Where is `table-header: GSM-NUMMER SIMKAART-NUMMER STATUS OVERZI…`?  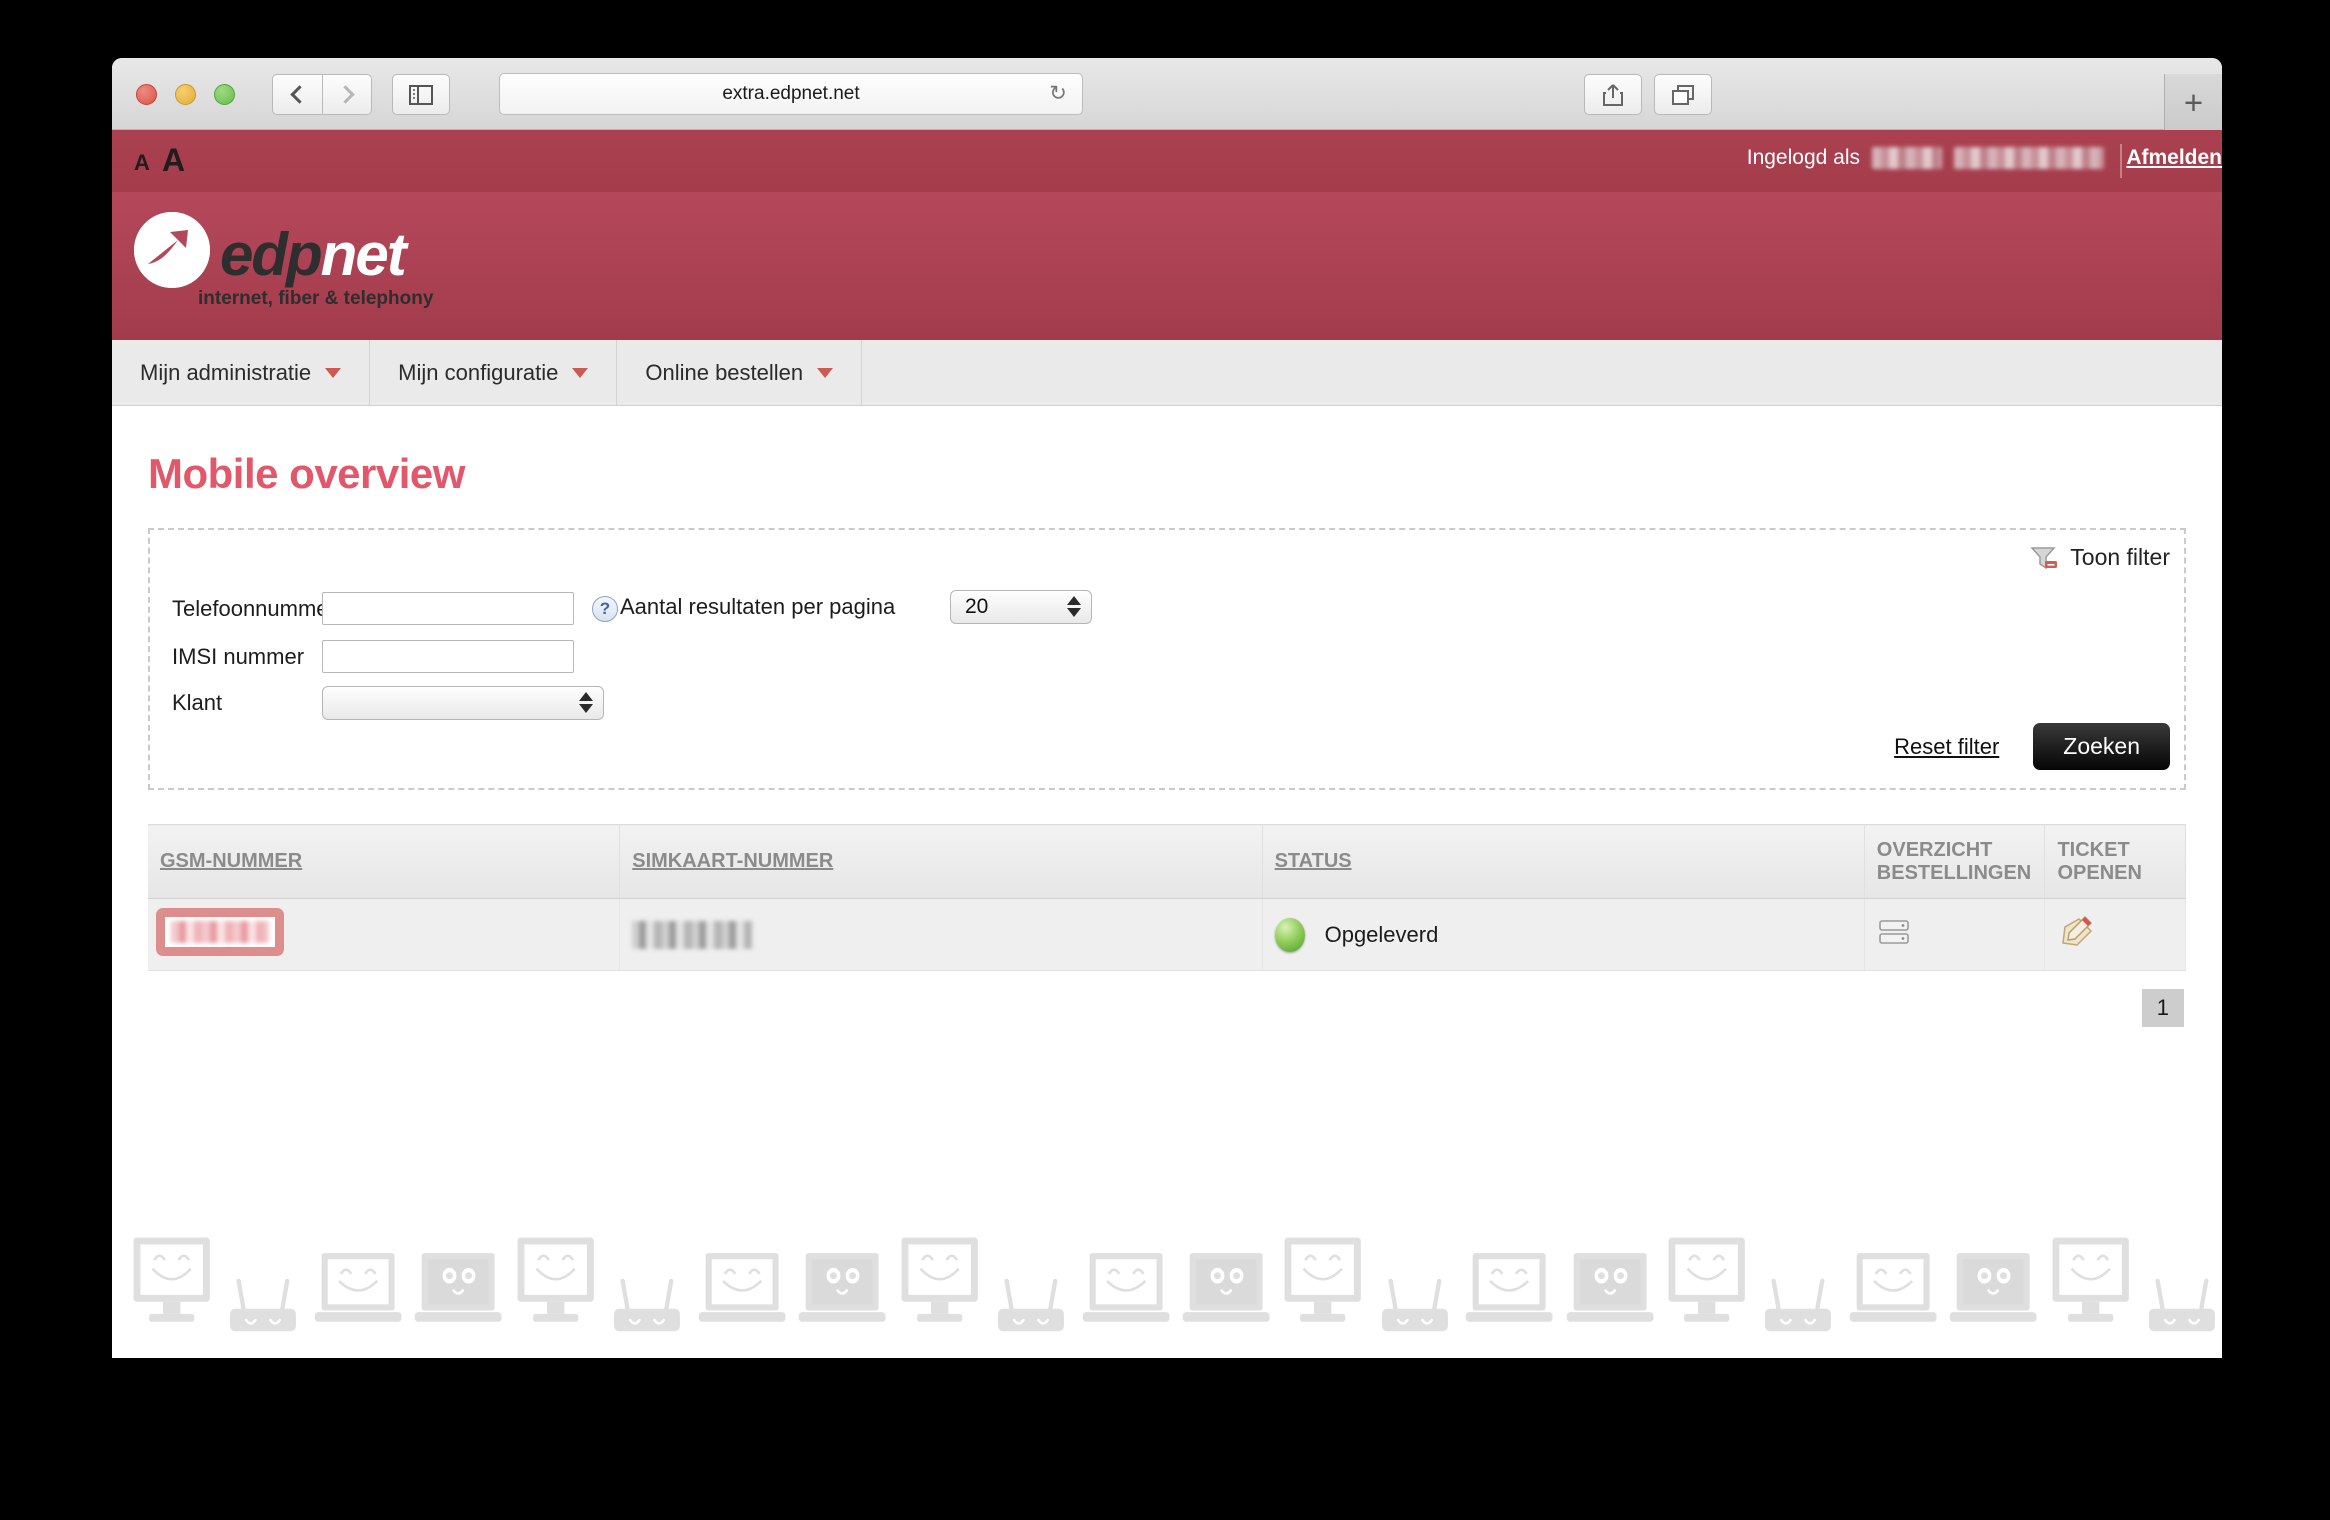
table-header: GSM-NUMMER SIMKAART-NUMMER STATUS OVERZI… is located at coordinates (1167, 861).